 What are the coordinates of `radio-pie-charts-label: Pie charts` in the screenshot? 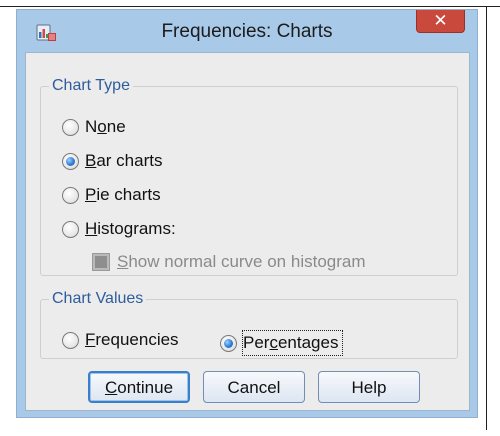 It's located at (123, 194).